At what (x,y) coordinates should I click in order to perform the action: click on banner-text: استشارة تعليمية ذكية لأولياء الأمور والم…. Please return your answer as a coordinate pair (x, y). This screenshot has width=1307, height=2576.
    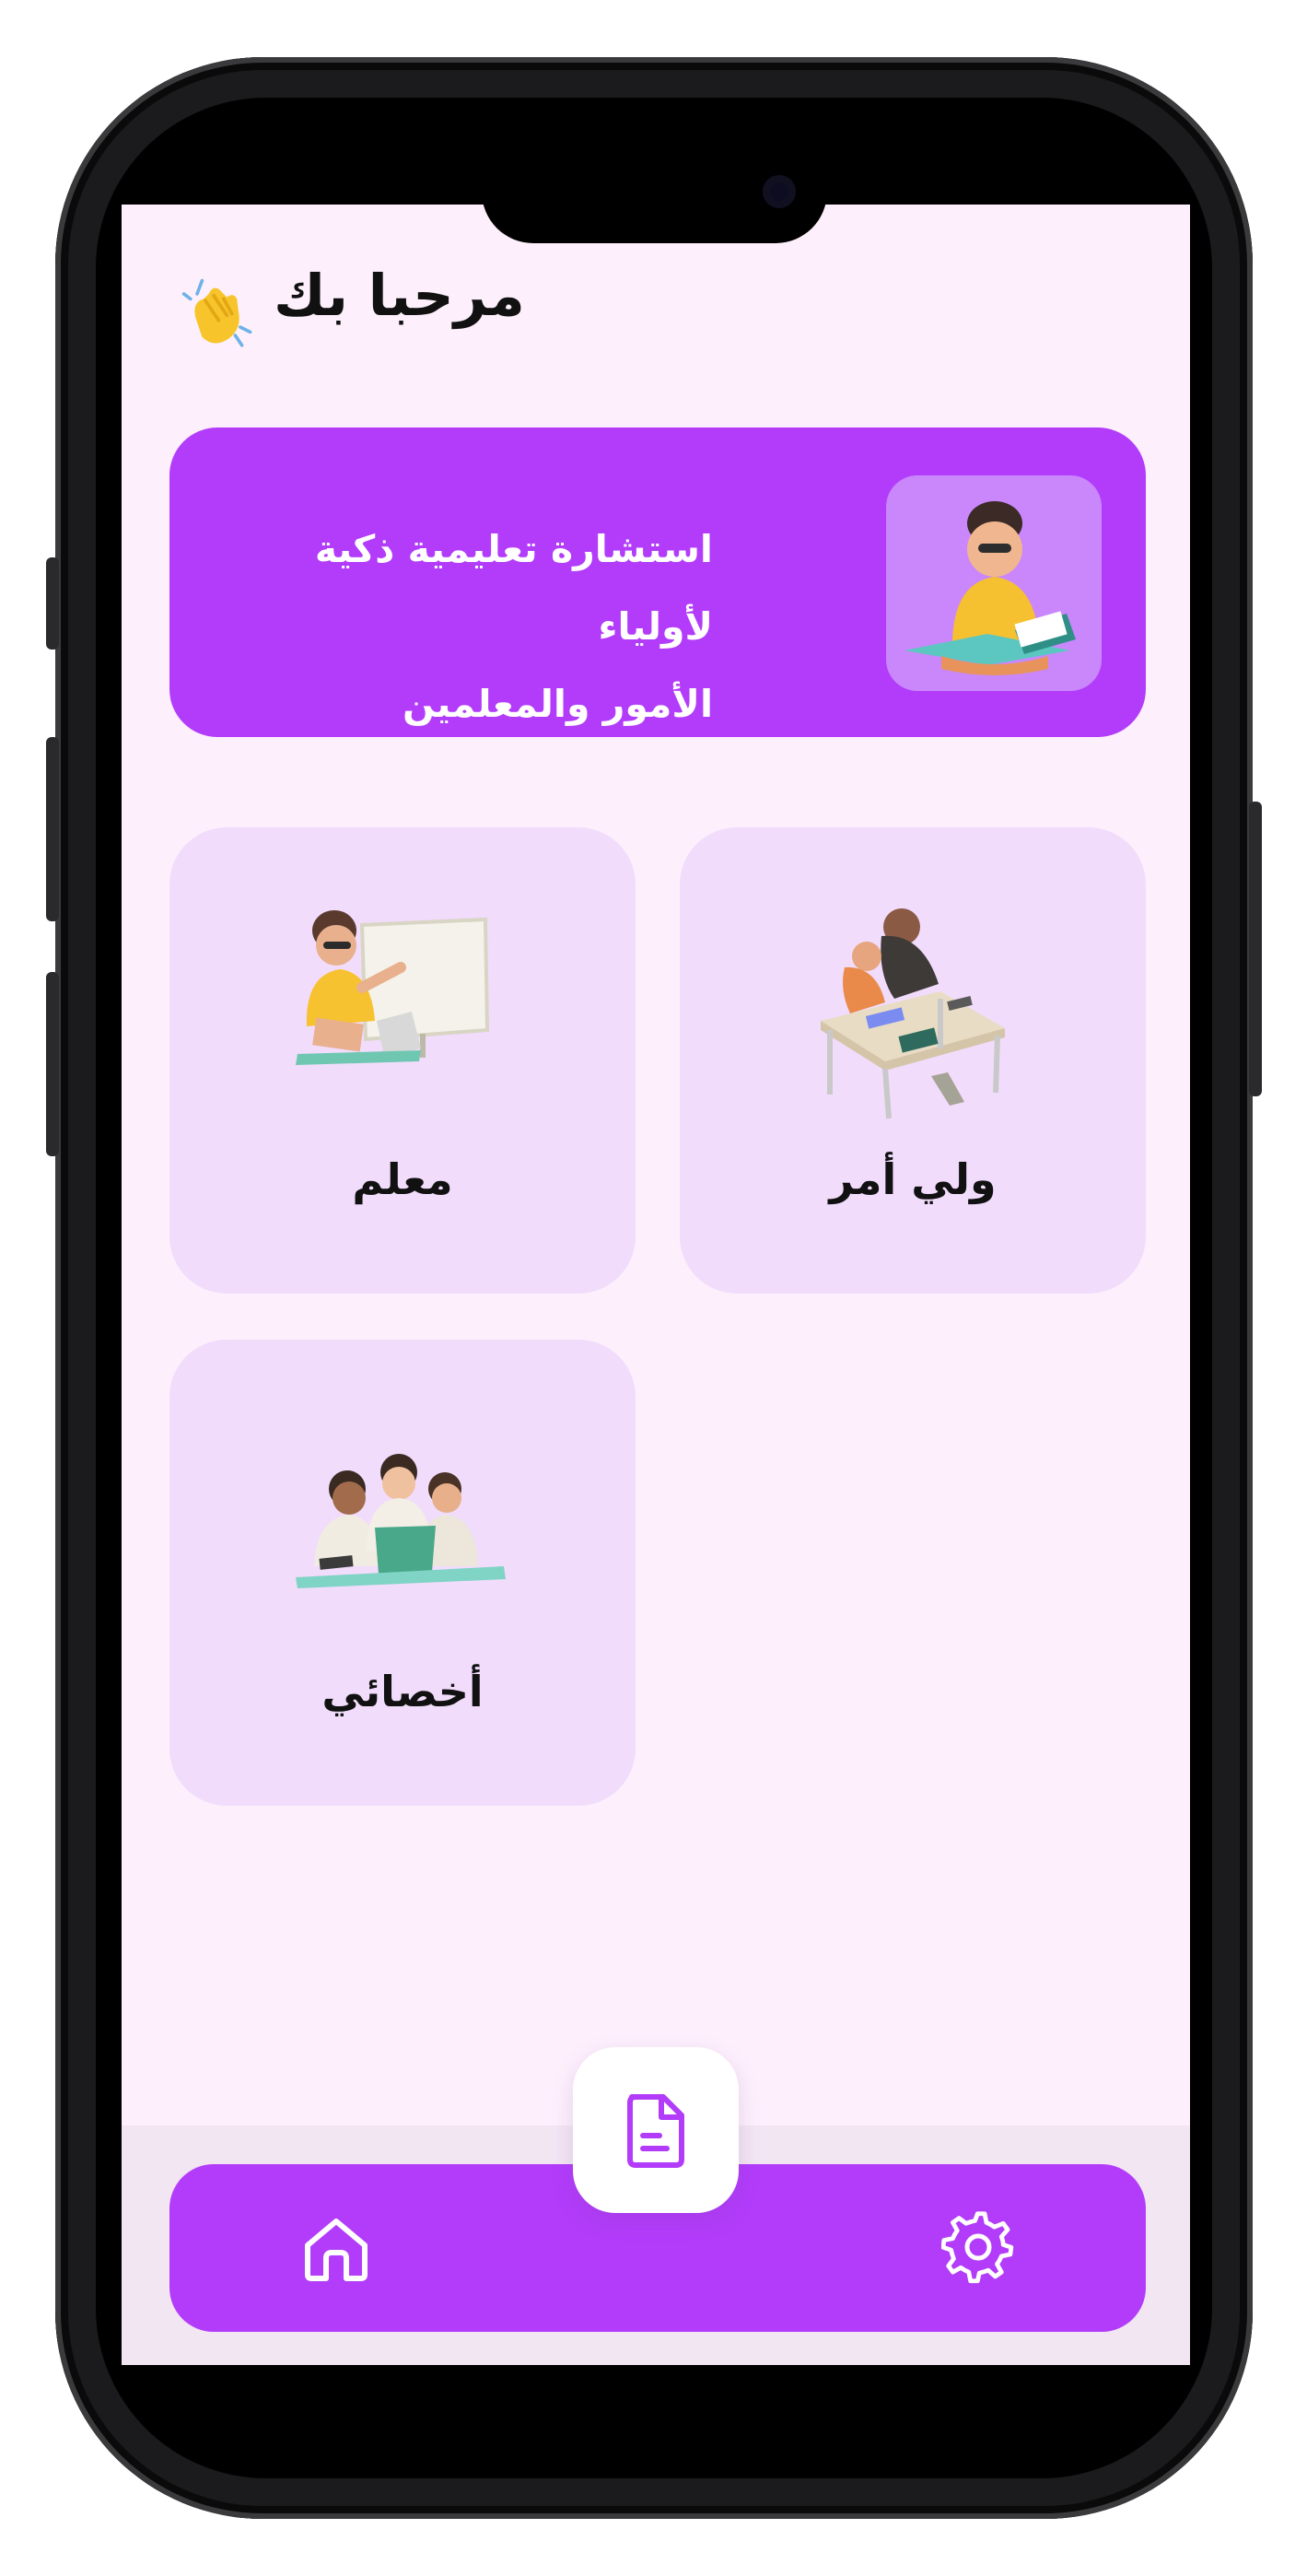
    Looking at the image, I should click on (455, 626).